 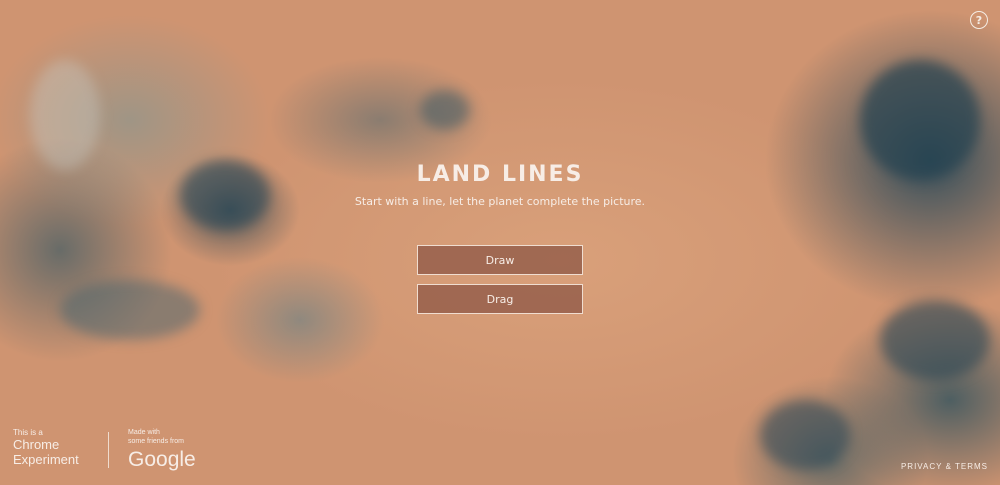 What do you see at coordinates (46, 459) in the screenshot?
I see `chrome-logo-line2: Experiment` at bounding box center [46, 459].